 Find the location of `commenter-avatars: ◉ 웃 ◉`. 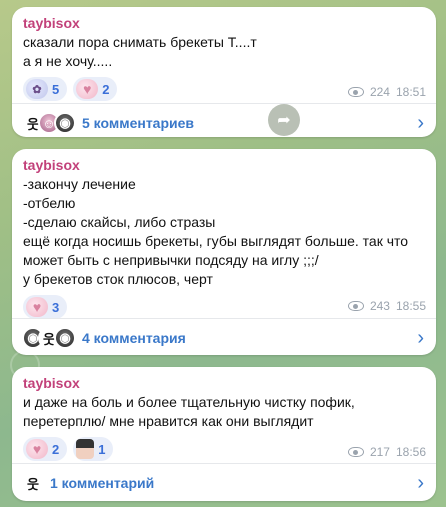

commenter-avatars: ◉ 웃 ◉ is located at coordinates (49, 338).